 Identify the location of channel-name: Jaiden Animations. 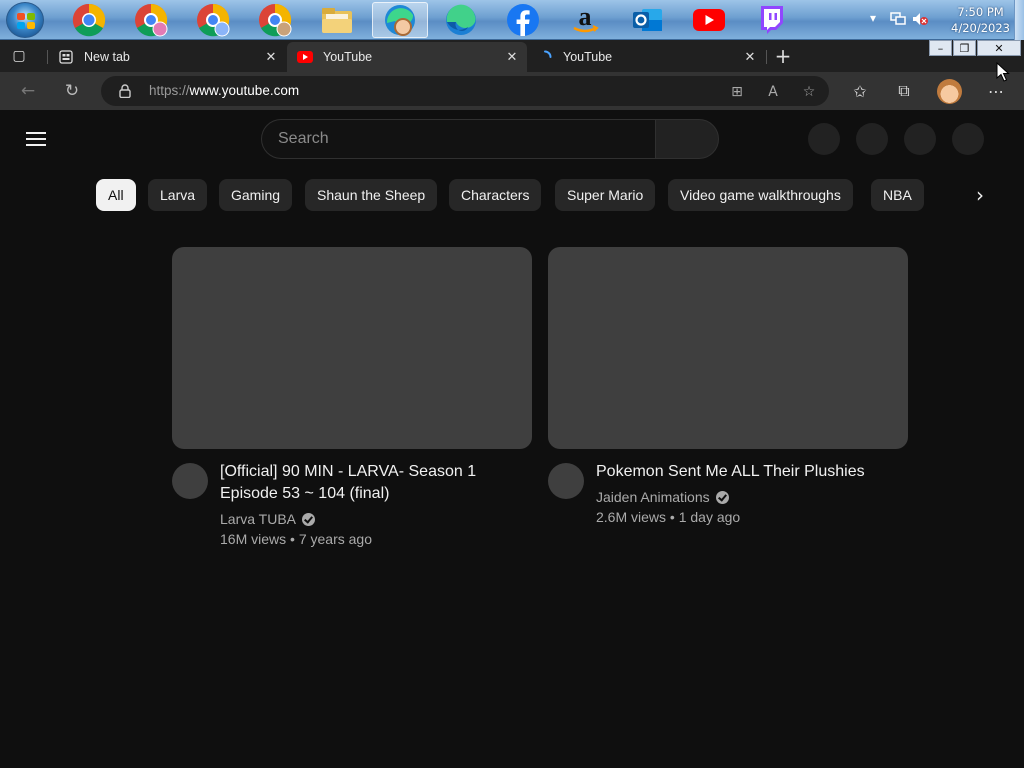
(653, 497).